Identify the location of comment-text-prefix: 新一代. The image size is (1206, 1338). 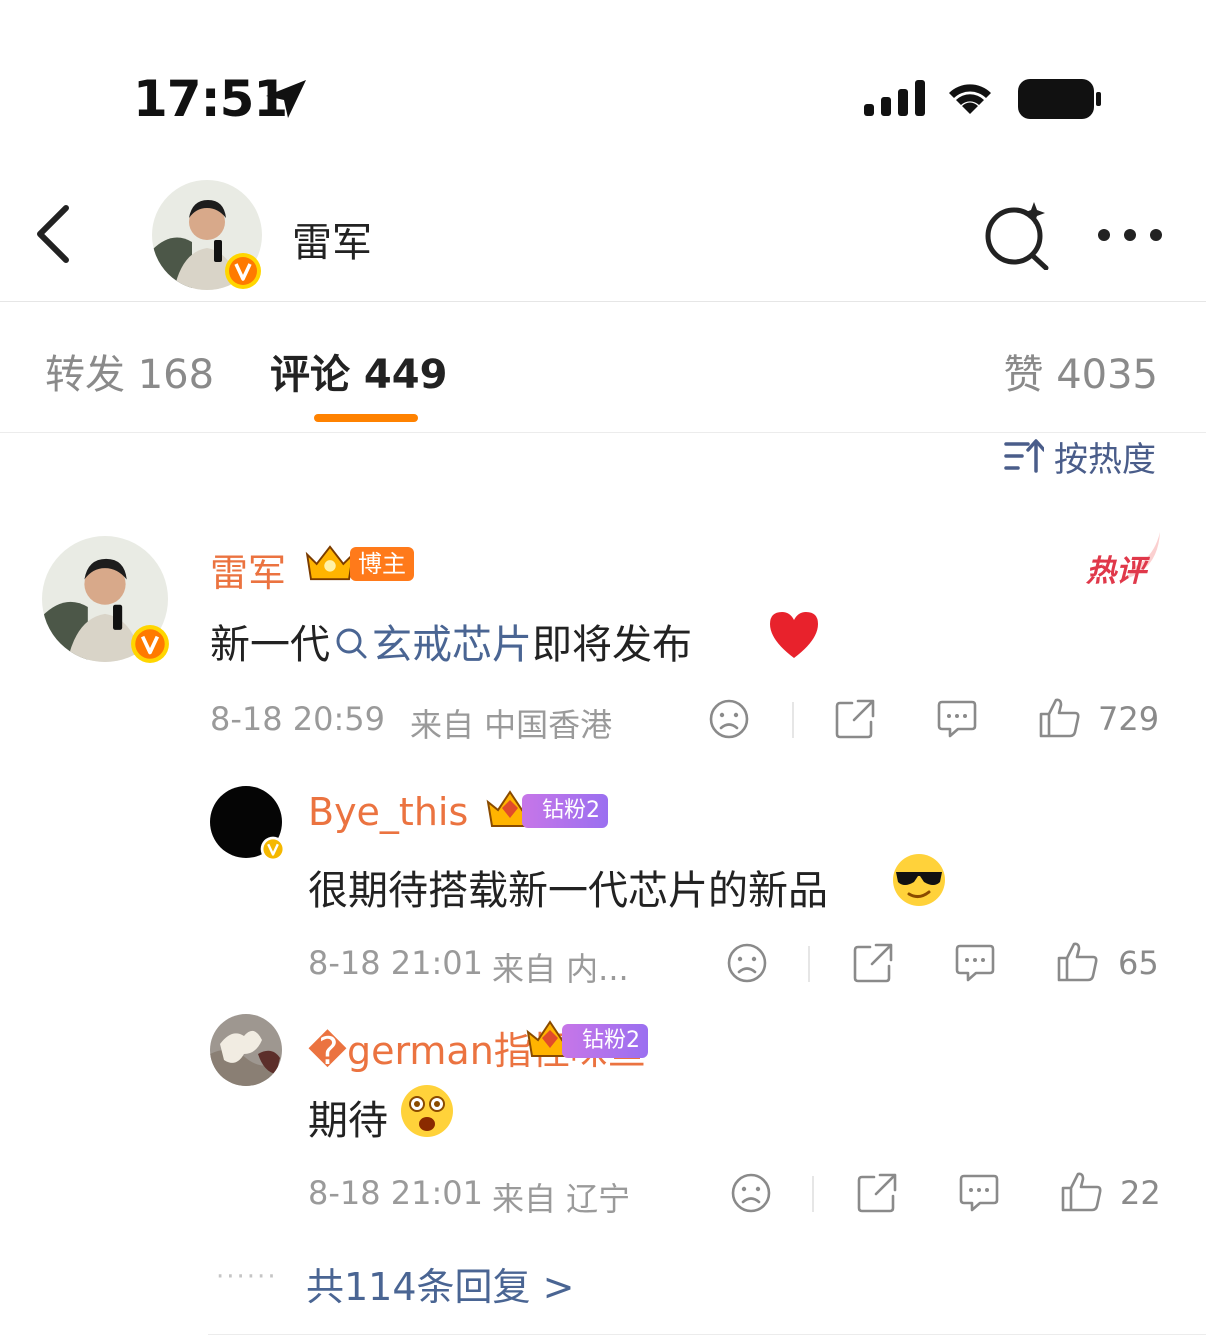
(270, 645).